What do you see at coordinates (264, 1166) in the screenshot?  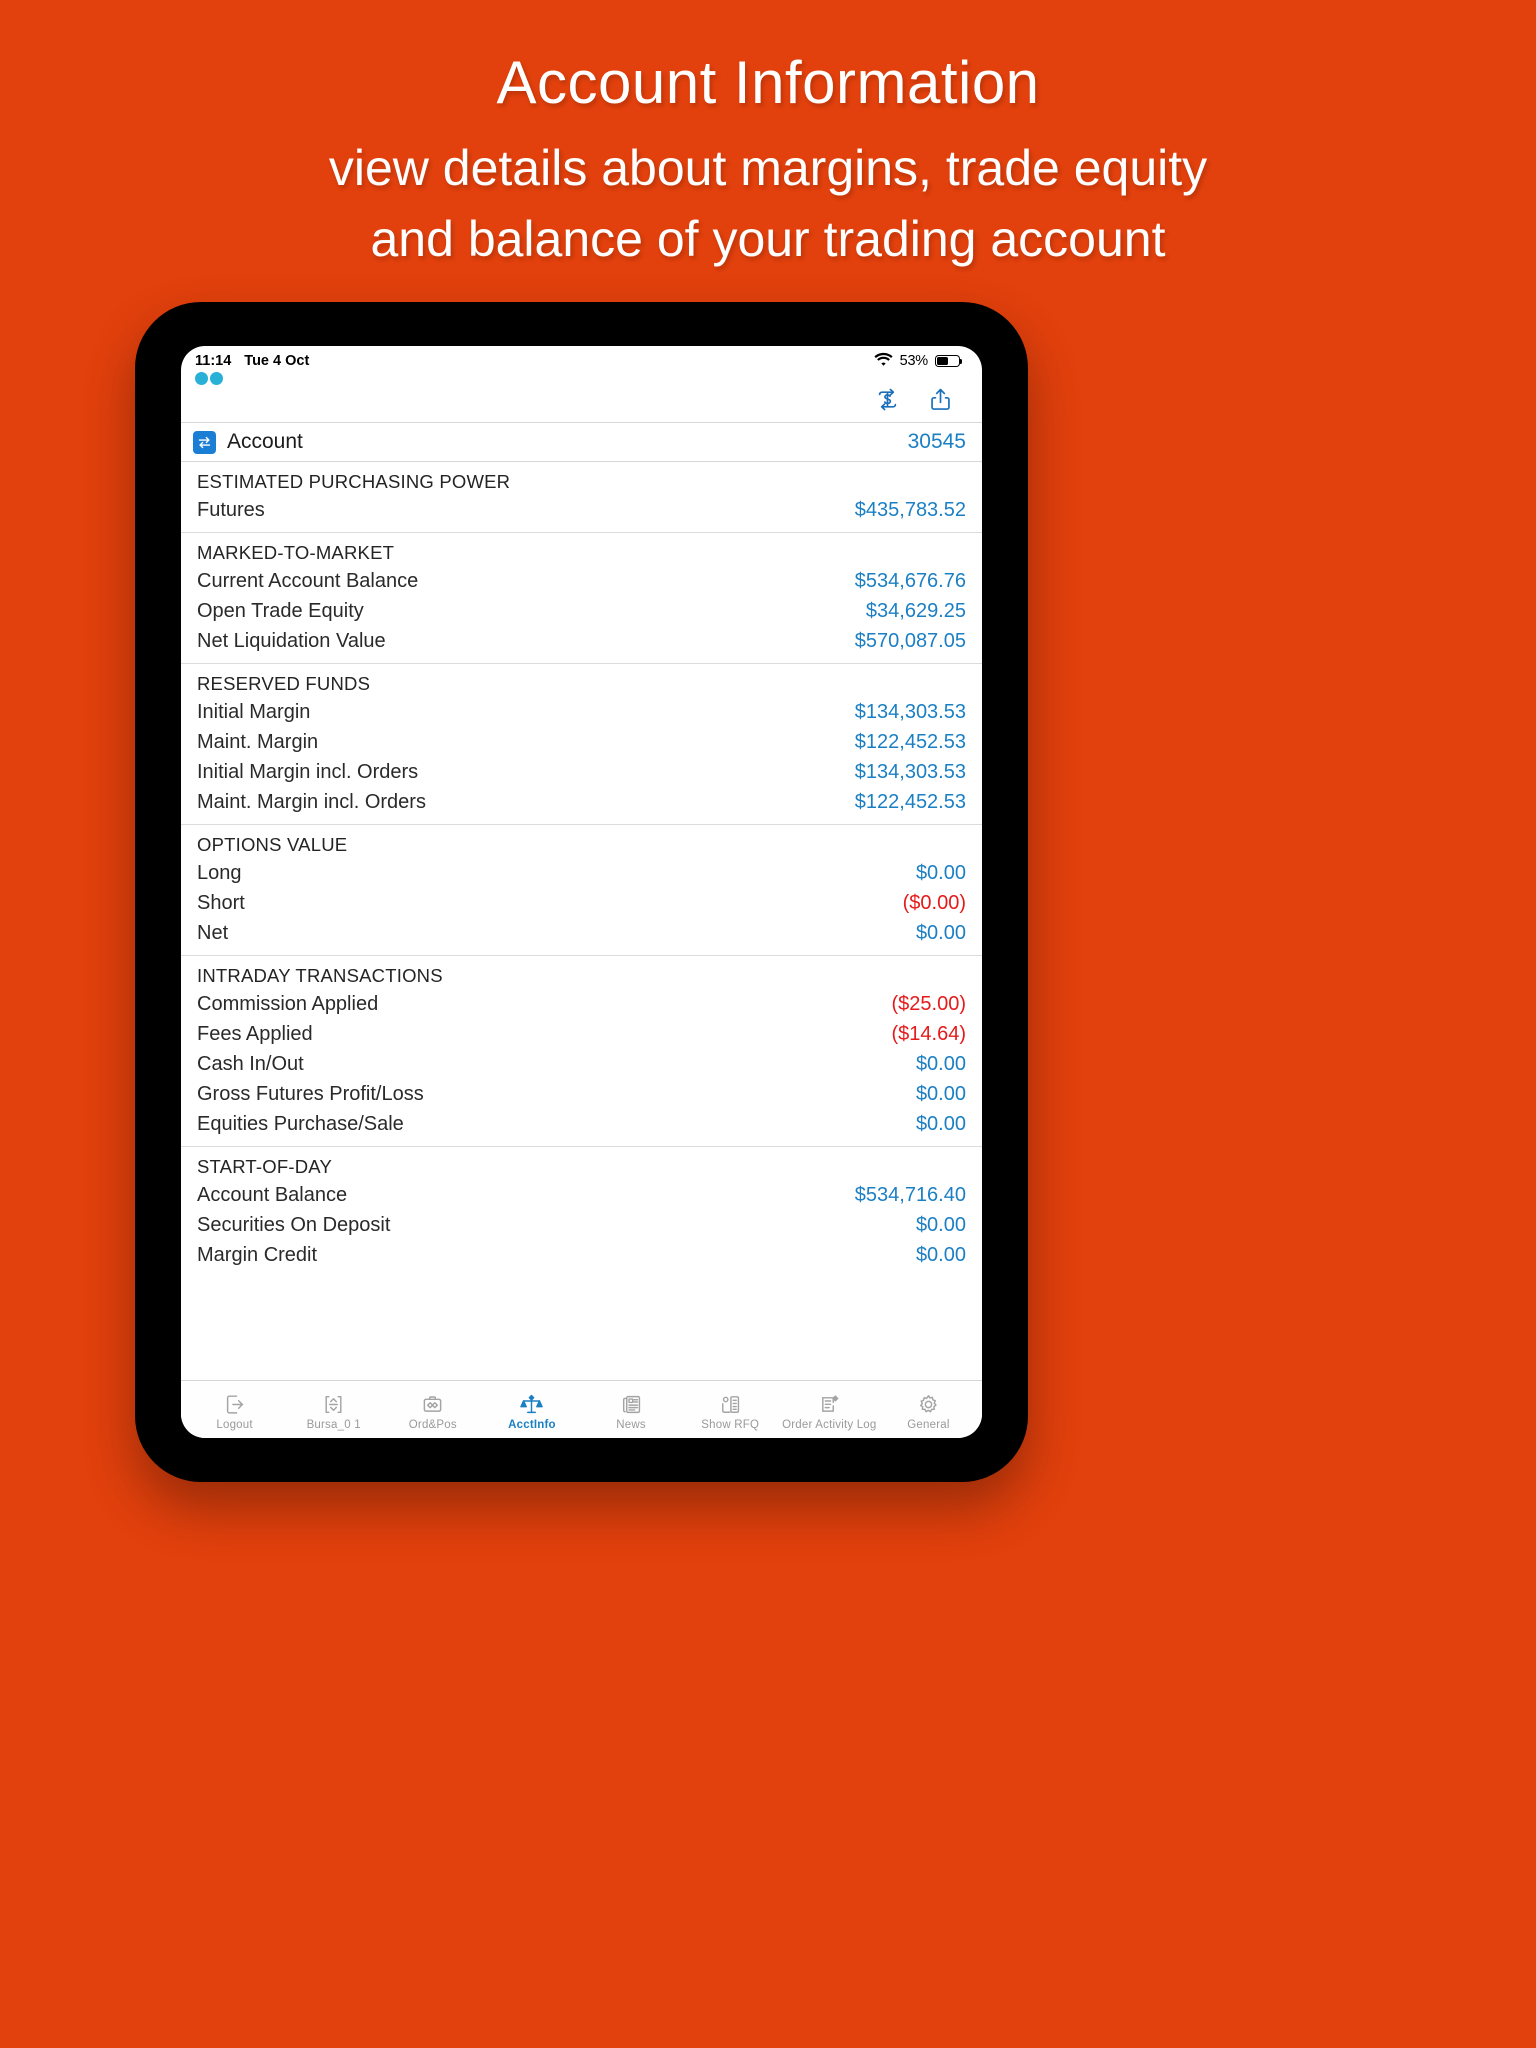 I see `section-header: START-OF-DAY` at bounding box center [264, 1166].